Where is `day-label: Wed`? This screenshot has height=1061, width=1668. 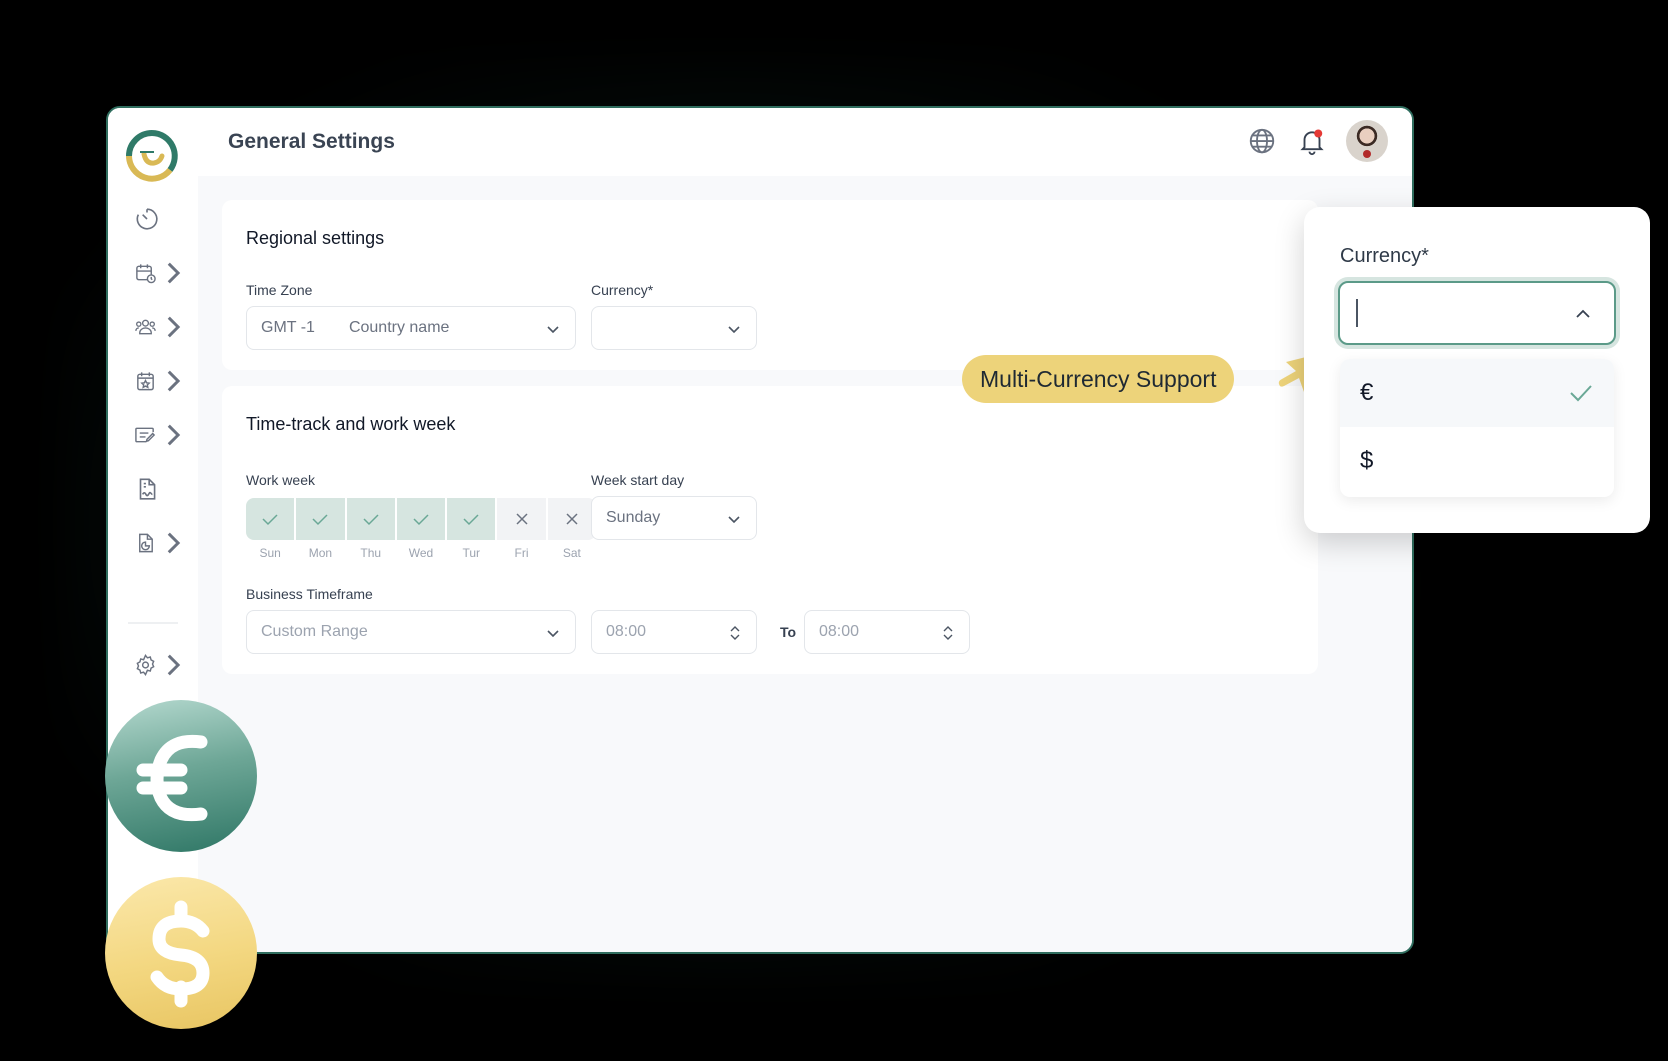
day-label: Wed is located at coordinates (421, 553).